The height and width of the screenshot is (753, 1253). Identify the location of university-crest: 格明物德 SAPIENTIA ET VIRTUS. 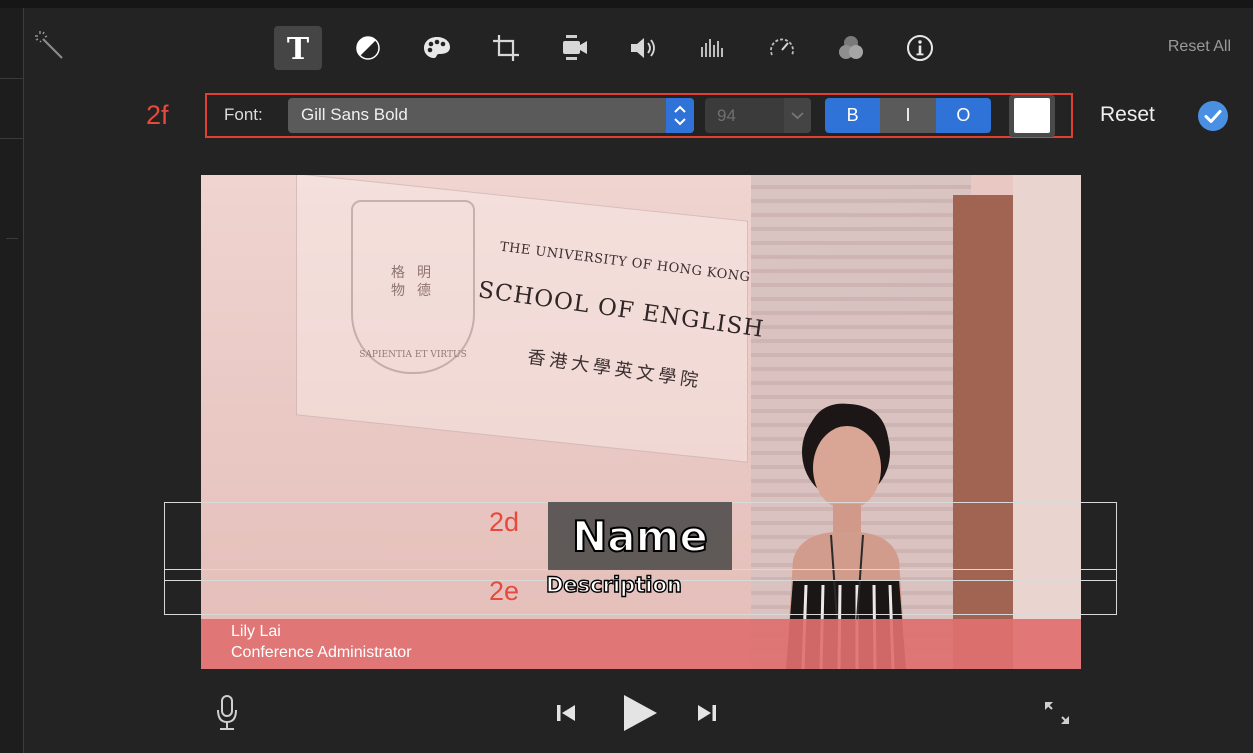
(413, 287).